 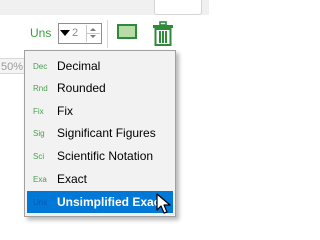 I want to click on background-window, so click(x=12, y=154).